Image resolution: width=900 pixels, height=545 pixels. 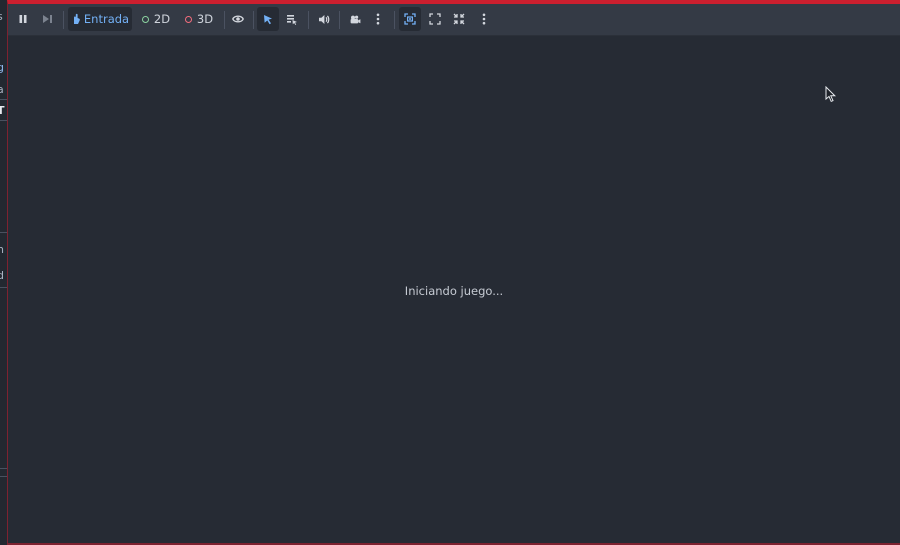 I want to click on fullscreen-button, so click(x=435, y=19).